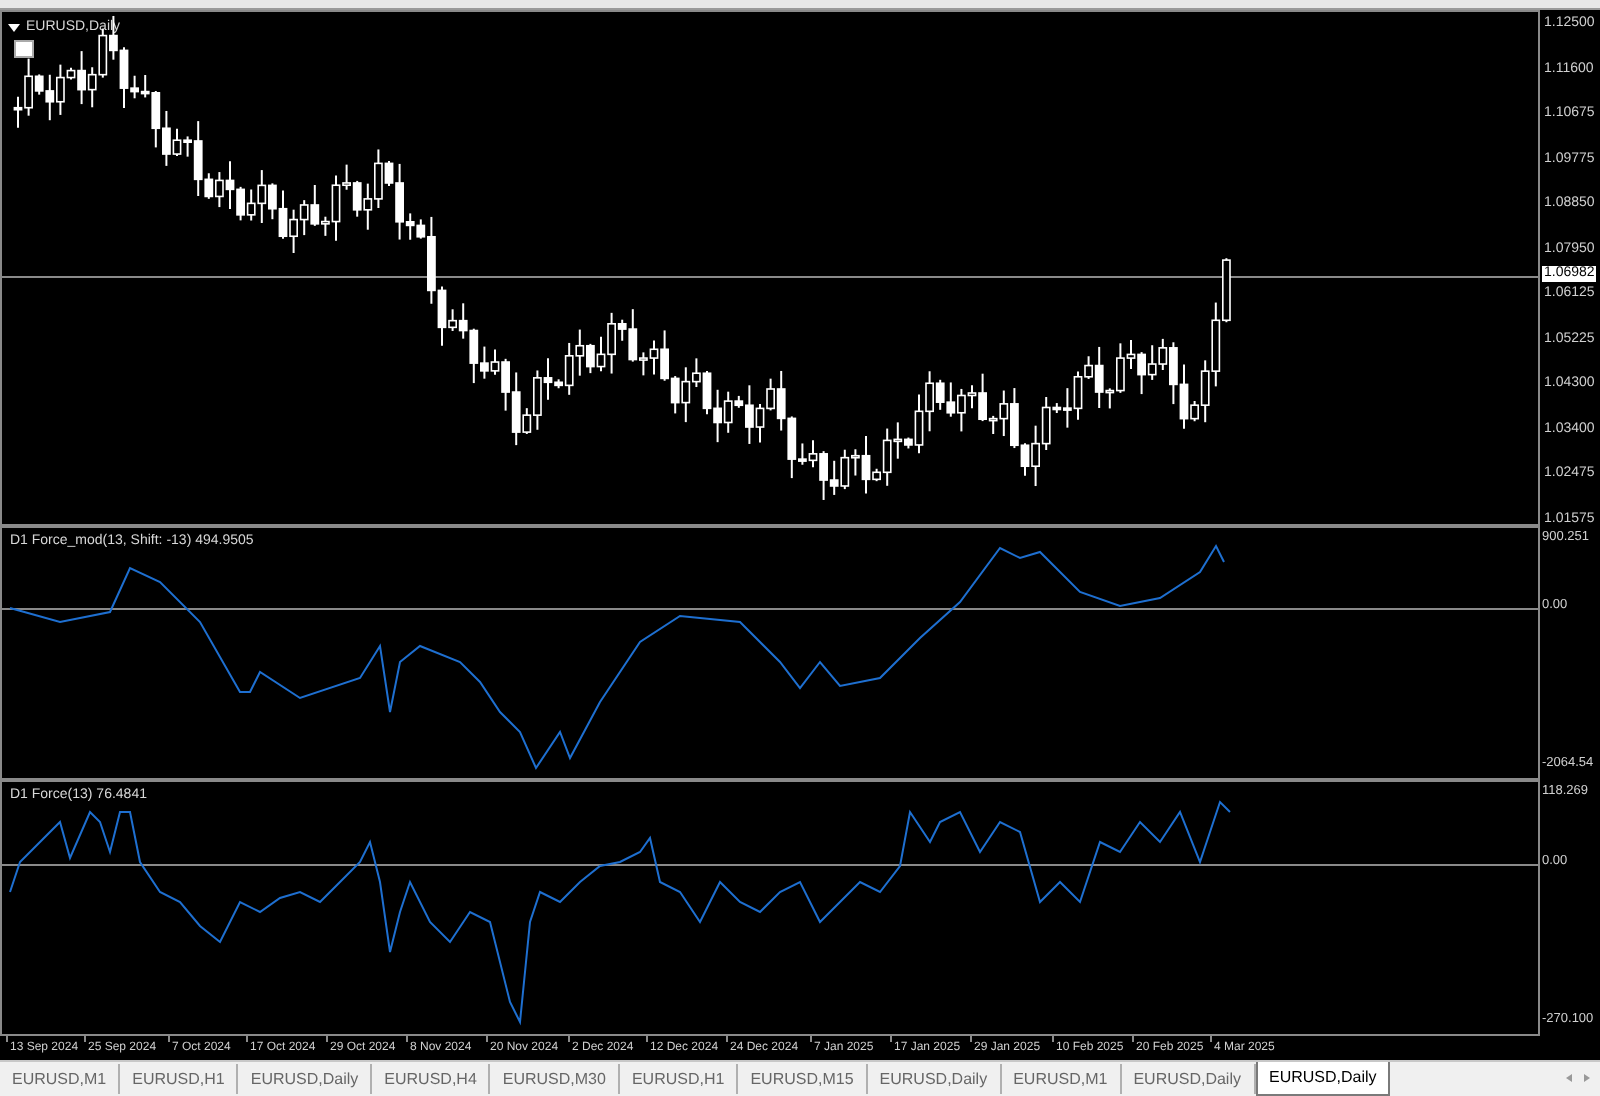 This screenshot has height=1096, width=1600. Describe the element at coordinates (24, 49) in the screenshot. I see `trade-panel-icon` at that location.